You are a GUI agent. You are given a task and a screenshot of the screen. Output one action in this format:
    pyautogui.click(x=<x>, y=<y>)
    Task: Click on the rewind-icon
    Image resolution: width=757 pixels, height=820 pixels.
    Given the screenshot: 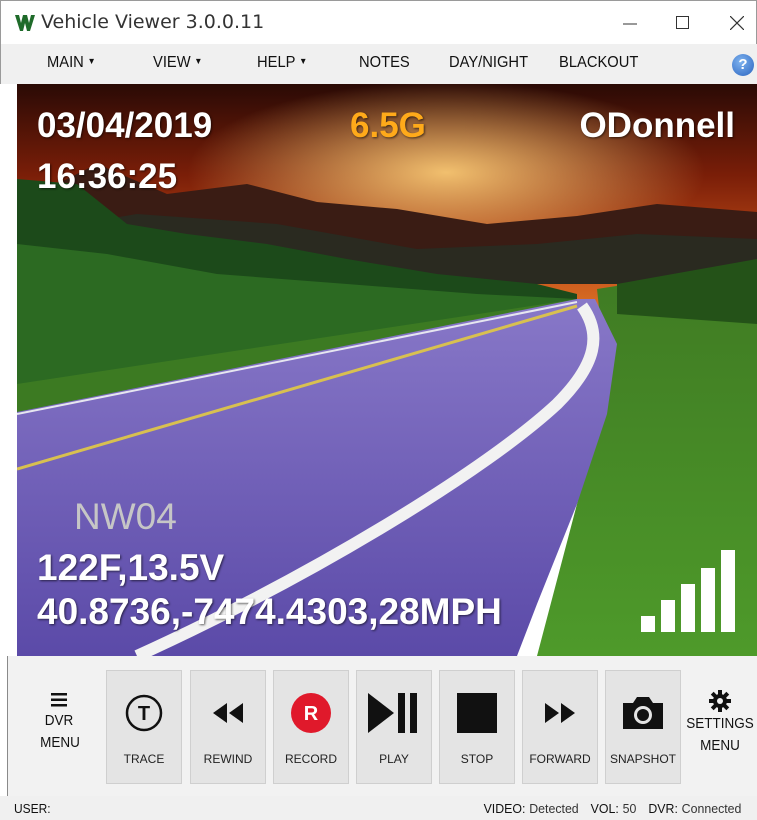 What is the action you would take?
    pyautogui.click(x=228, y=713)
    